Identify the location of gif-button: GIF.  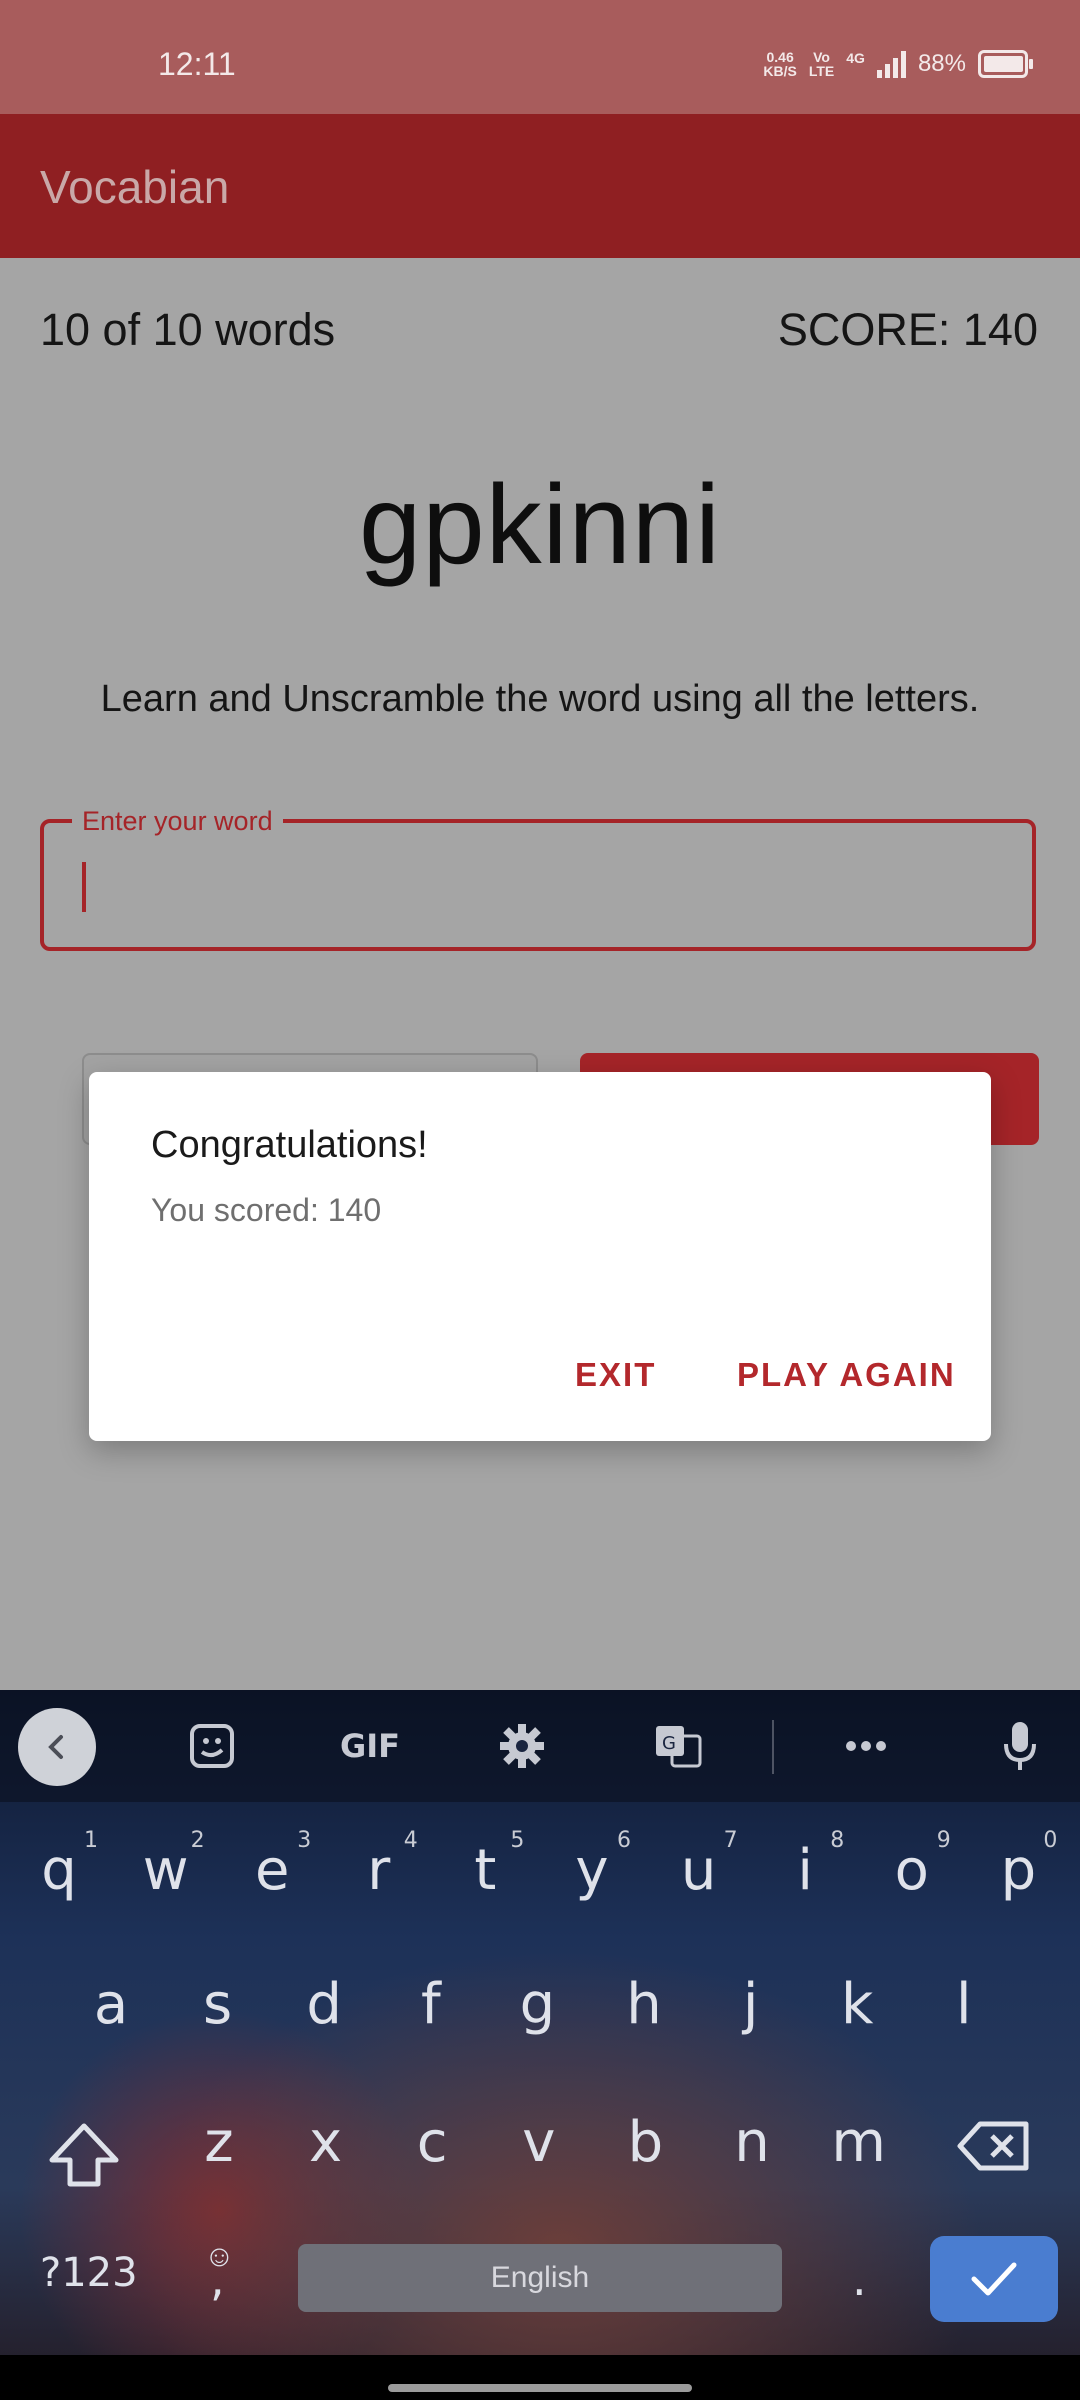
(370, 1746).